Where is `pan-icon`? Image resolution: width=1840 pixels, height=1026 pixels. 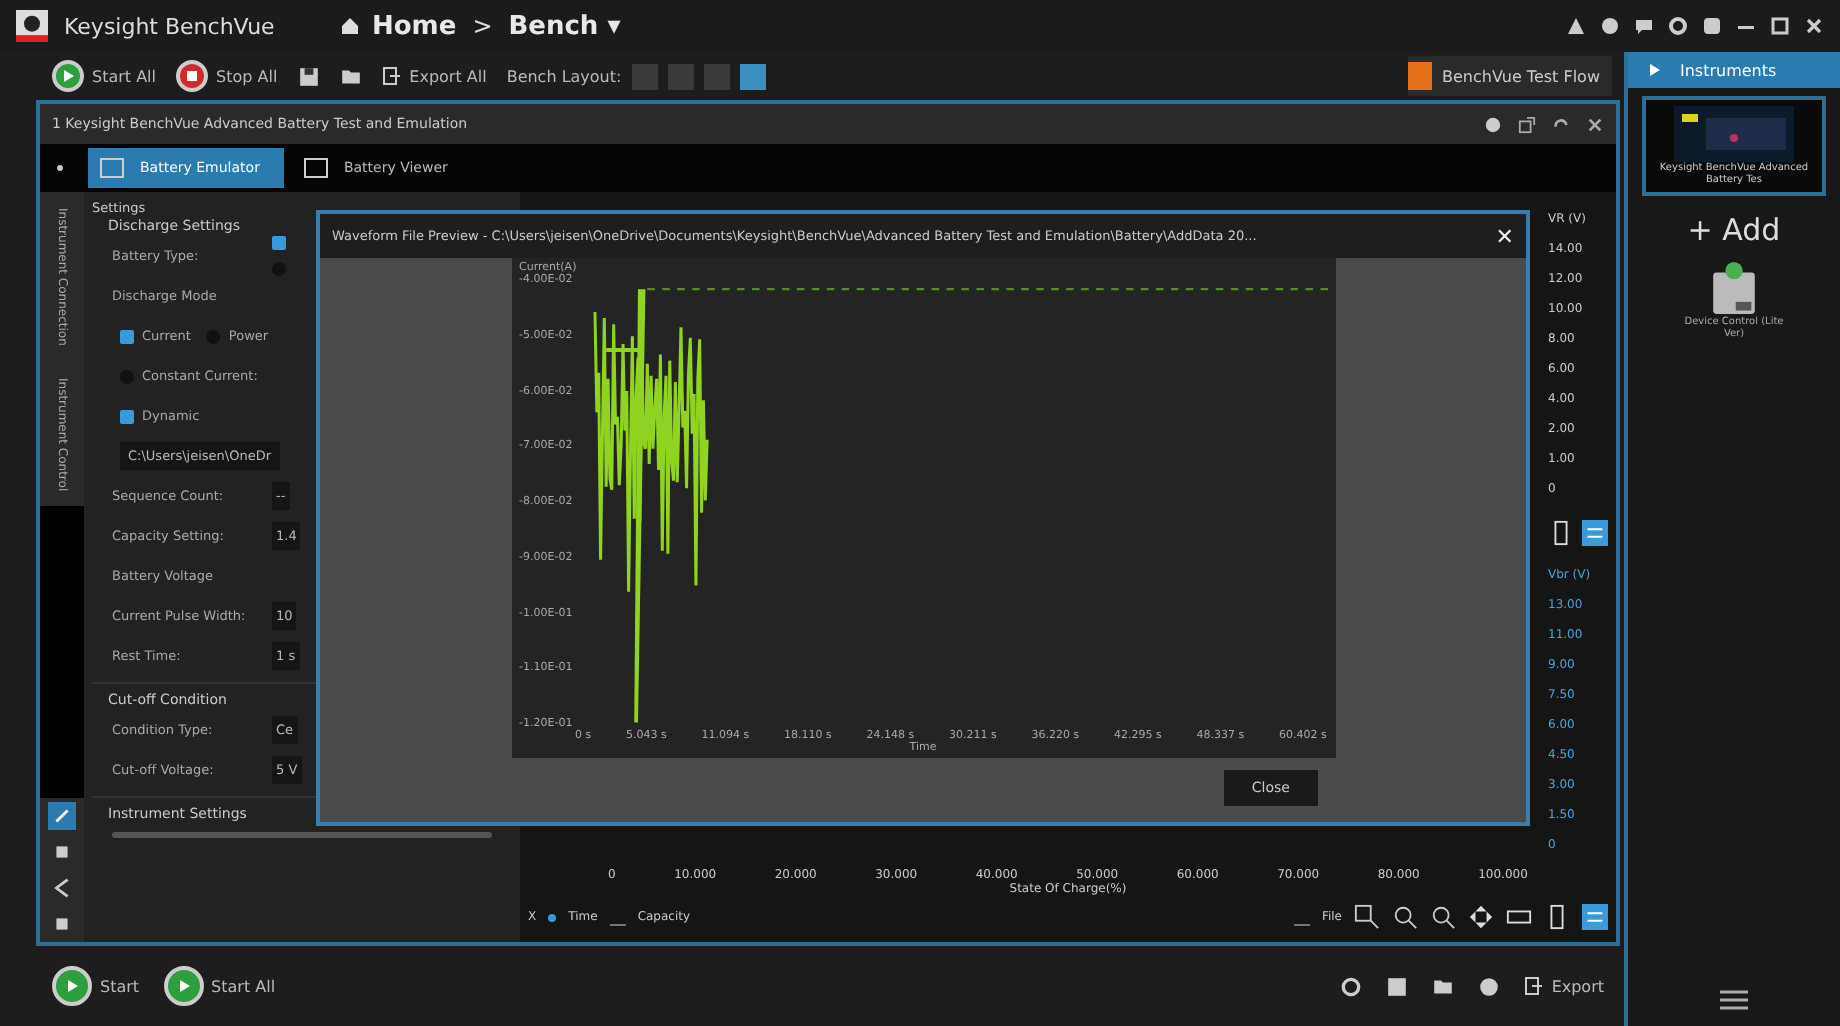 pan-icon is located at coordinates (1481, 917).